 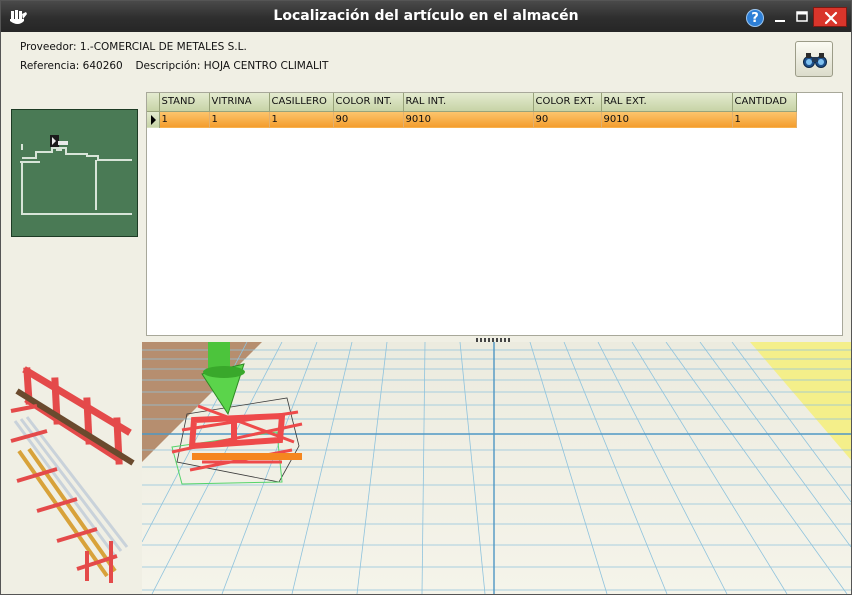 I want to click on column-header-color-ext: COLOR EXT., so click(x=567, y=102).